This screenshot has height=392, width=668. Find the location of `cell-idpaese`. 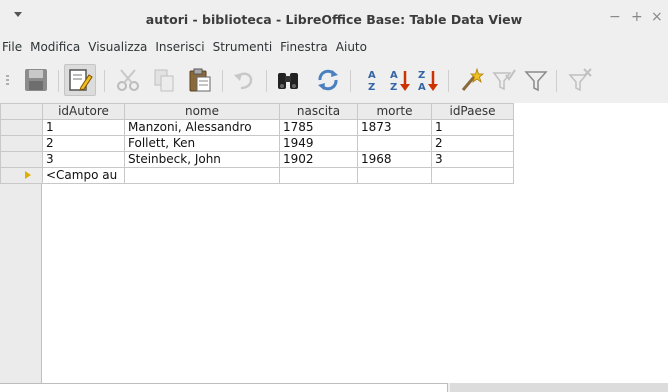

cell-idpaese is located at coordinates (472, 175).